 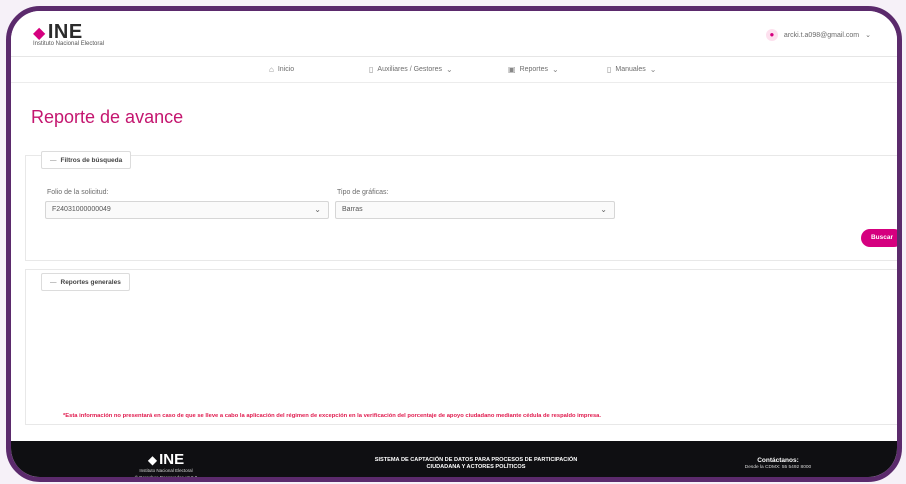 What do you see at coordinates (771, 35) in the screenshot?
I see `user-icon: ●` at bounding box center [771, 35].